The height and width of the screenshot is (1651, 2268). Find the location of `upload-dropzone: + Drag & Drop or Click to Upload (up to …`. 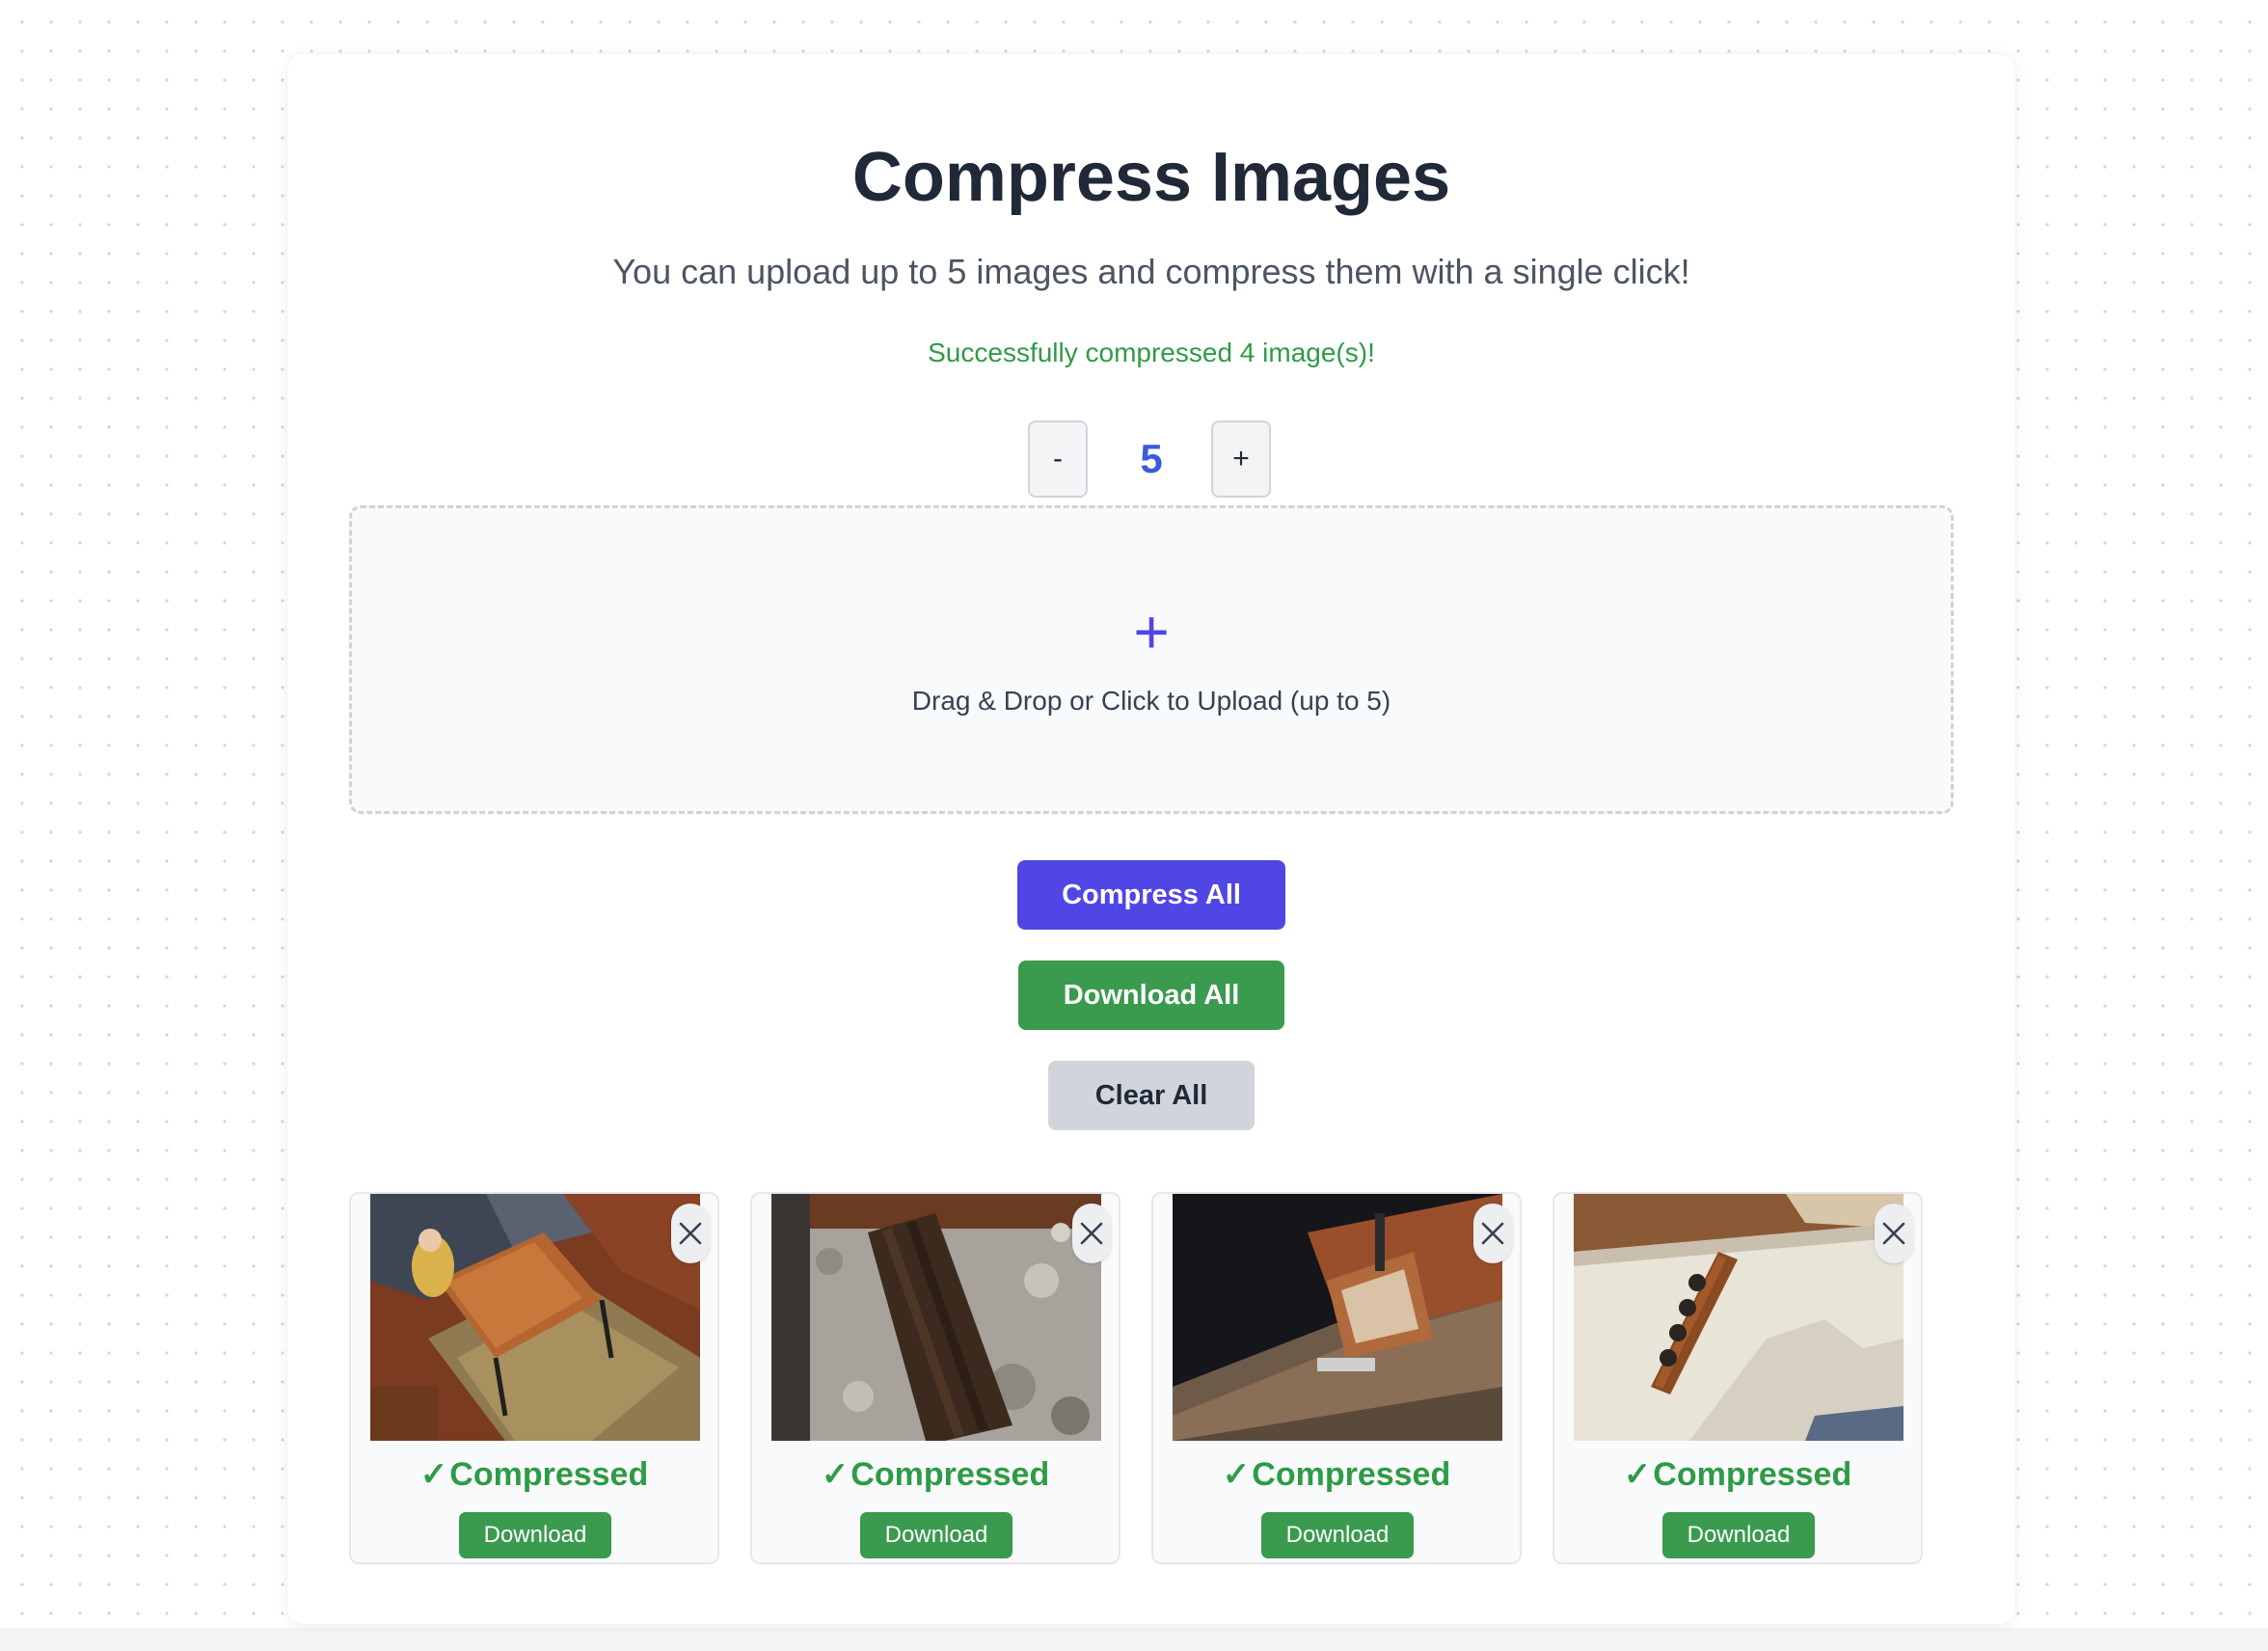

upload-dropzone: + Drag & Drop or Click to Upload (up to … is located at coordinates (1151, 659).